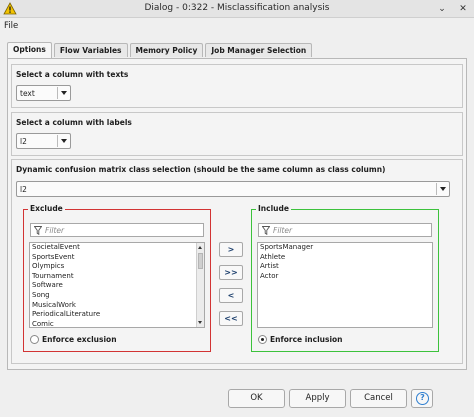 The height and width of the screenshot is (417, 474). What do you see at coordinates (259, 50) in the screenshot?
I see `tab-job-manager-selection: Job Manager Selection` at bounding box center [259, 50].